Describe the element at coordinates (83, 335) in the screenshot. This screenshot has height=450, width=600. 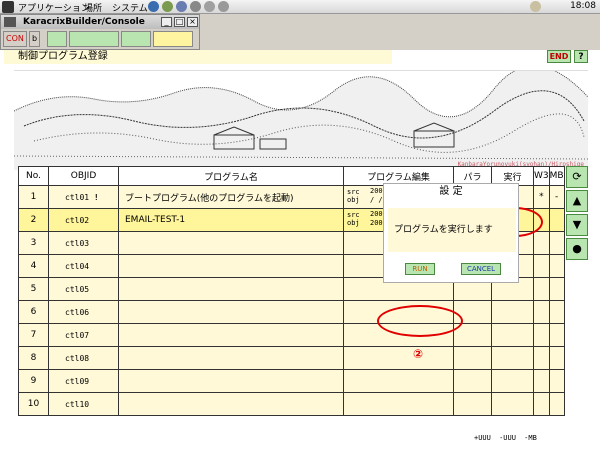
I see `row-objid: ctl07` at that location.